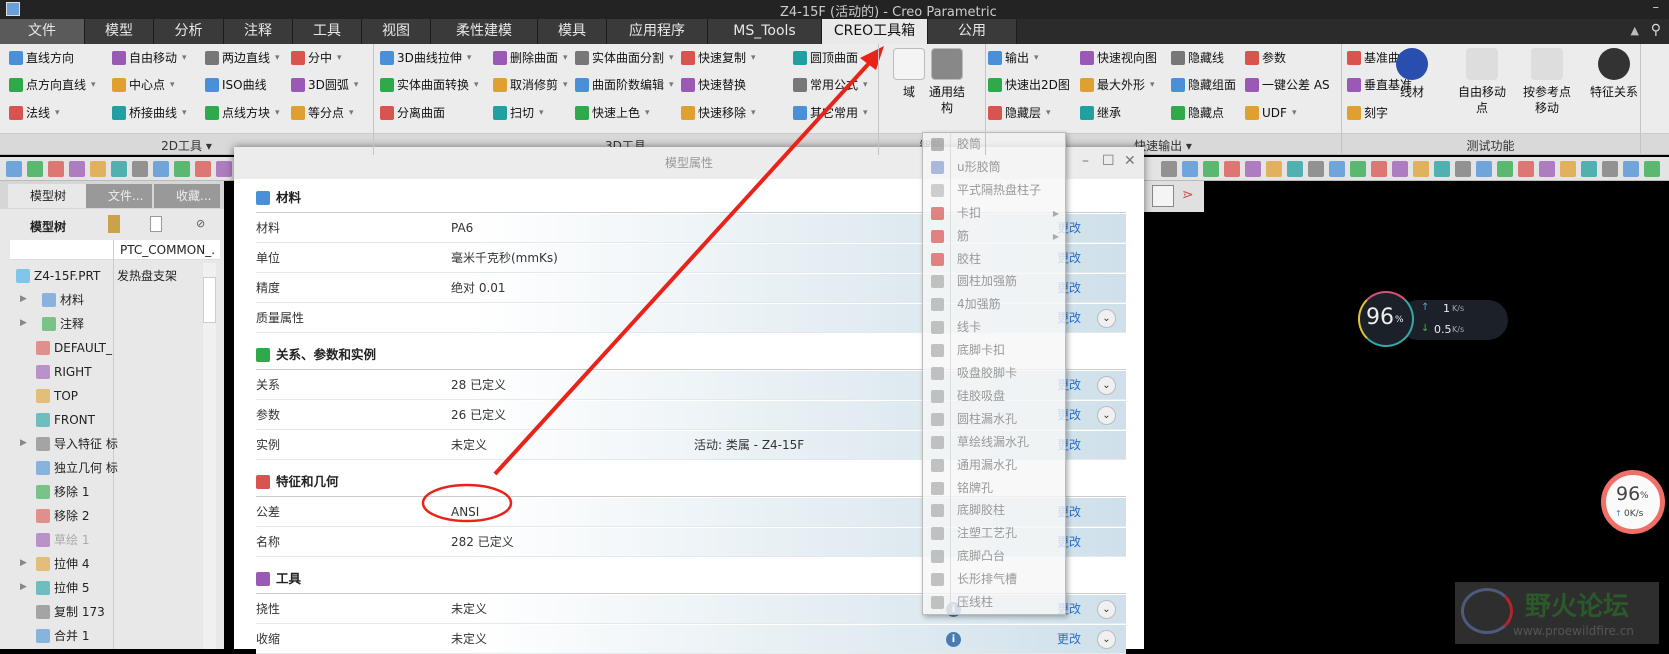  What do you see at coordinates (994, 442) in the screenshot?
I see `menu-item: 草绘线漏水孔` at bounding box center [994, 442].